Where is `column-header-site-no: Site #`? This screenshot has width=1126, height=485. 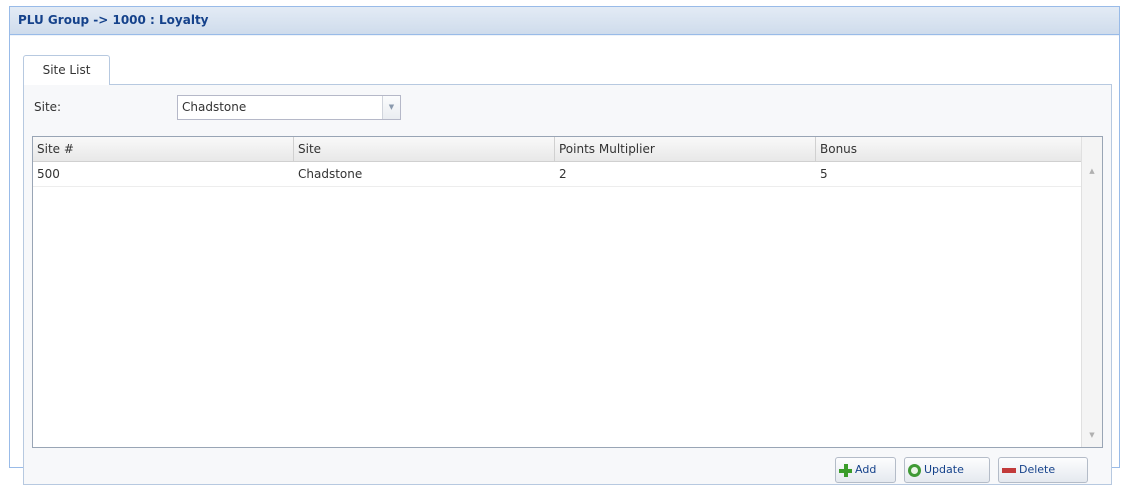
column-header-site-no: Site # is located at coordinates (163, 149).